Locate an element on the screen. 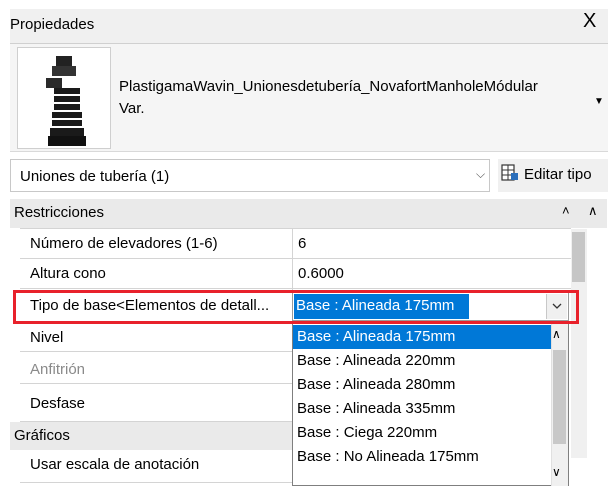  prop-name: Anfitrión is located at coordinates (58, 369).